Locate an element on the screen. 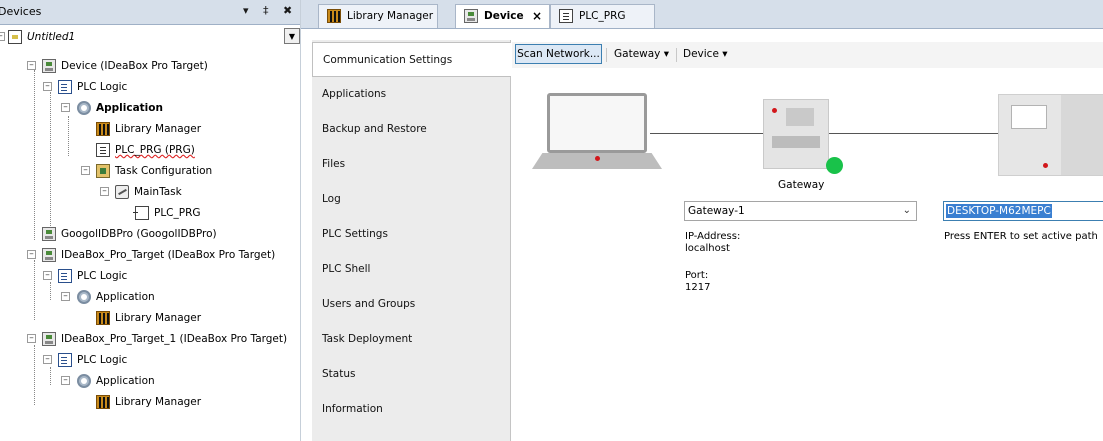 The width and height of the screenshot is (1103, 441). tree-item-label: Task Configuration is located at coordinates (164, 171).